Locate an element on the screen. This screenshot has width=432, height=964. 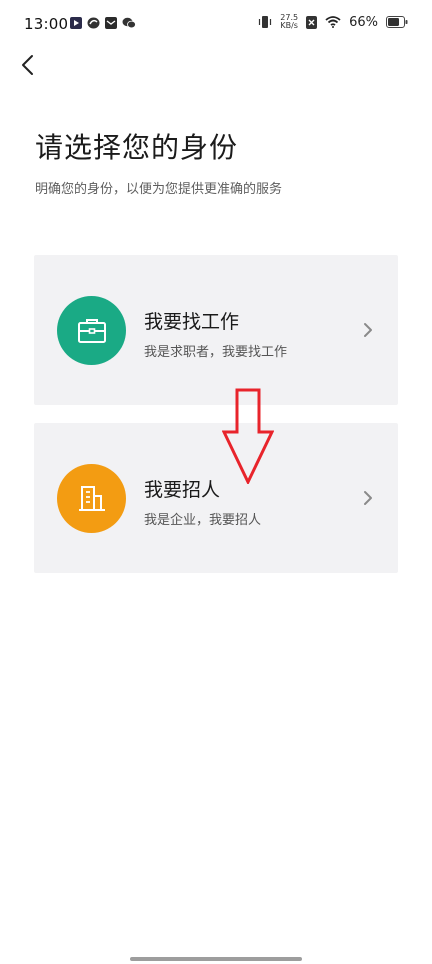
page-subtitle: 明确您的身份，以便为您提供更准确的服务 is located at coordinates (159, 189).